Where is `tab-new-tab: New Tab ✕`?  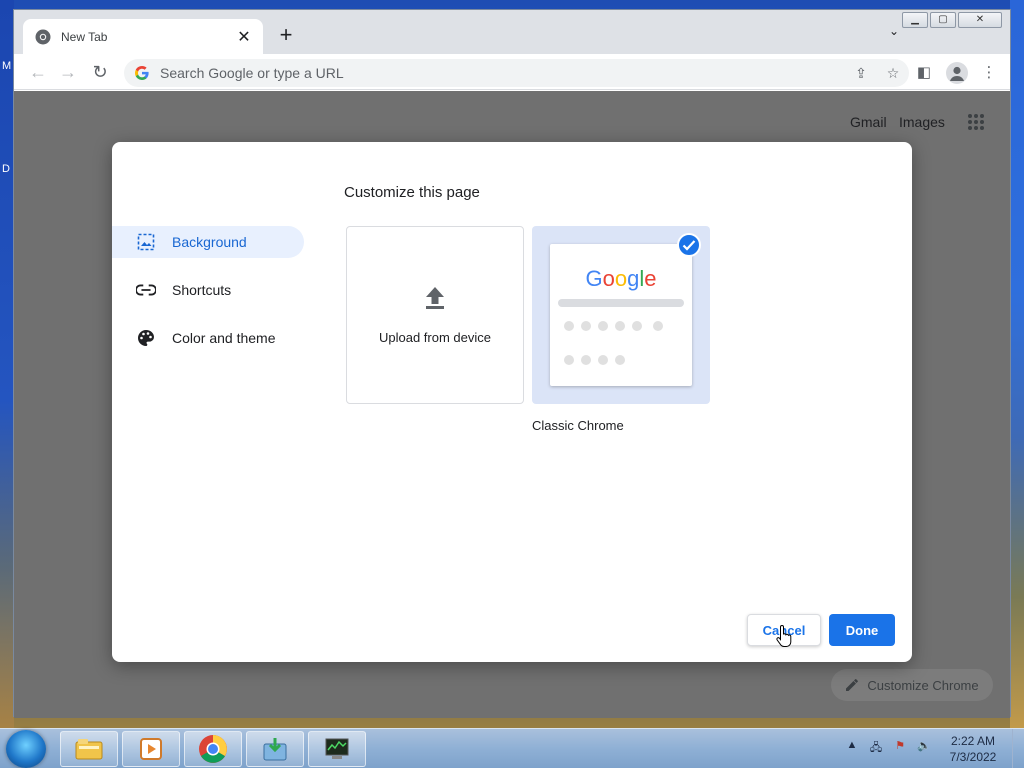 tab-new-tab: New Tab ✕ is located at coordinates (143, 36).